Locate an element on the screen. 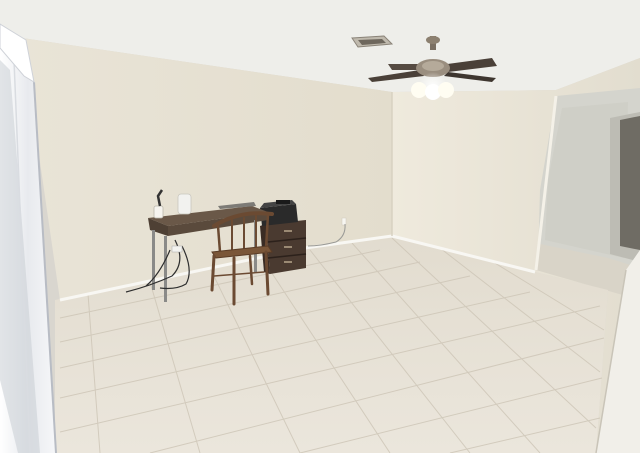  fan-light-left is located at coordinates (419, 90).